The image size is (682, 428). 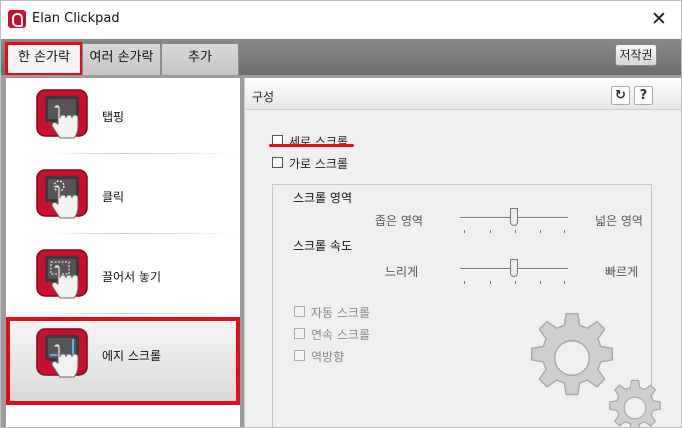 I want to click on scroll-area-slider, so click(x=514, y=220).